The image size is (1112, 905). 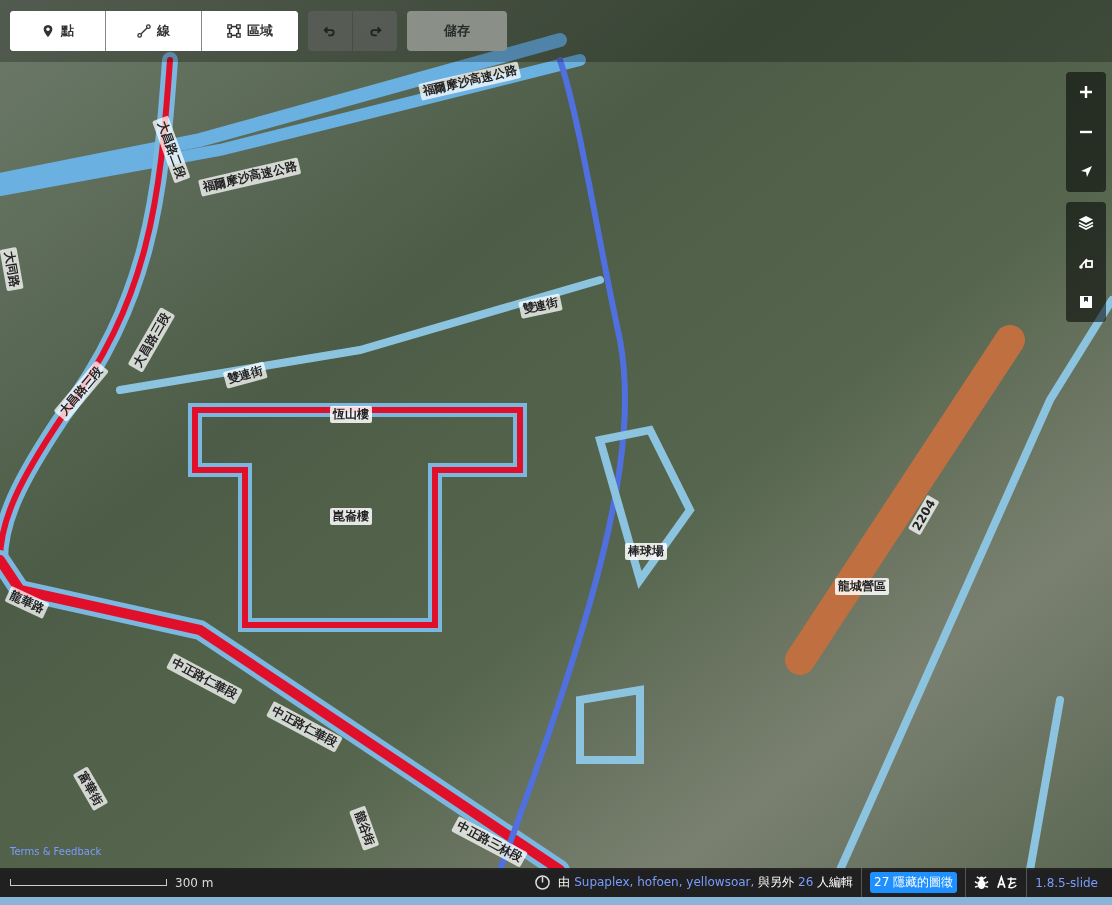 I want to click on bug-icon, so click(x=982, y=882).